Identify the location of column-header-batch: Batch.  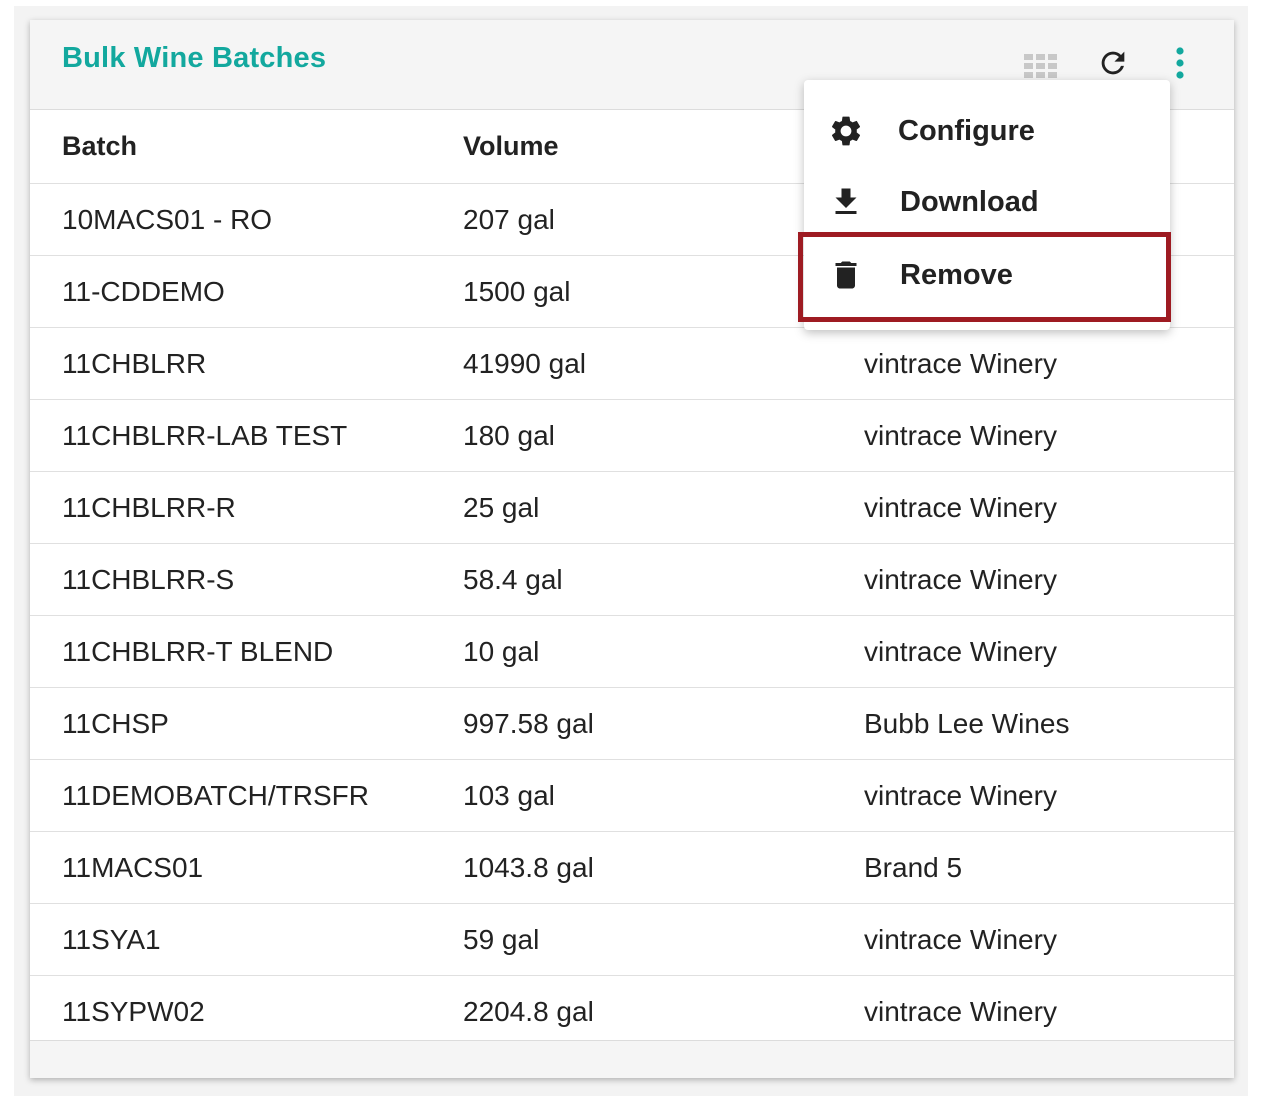
(99, 146).